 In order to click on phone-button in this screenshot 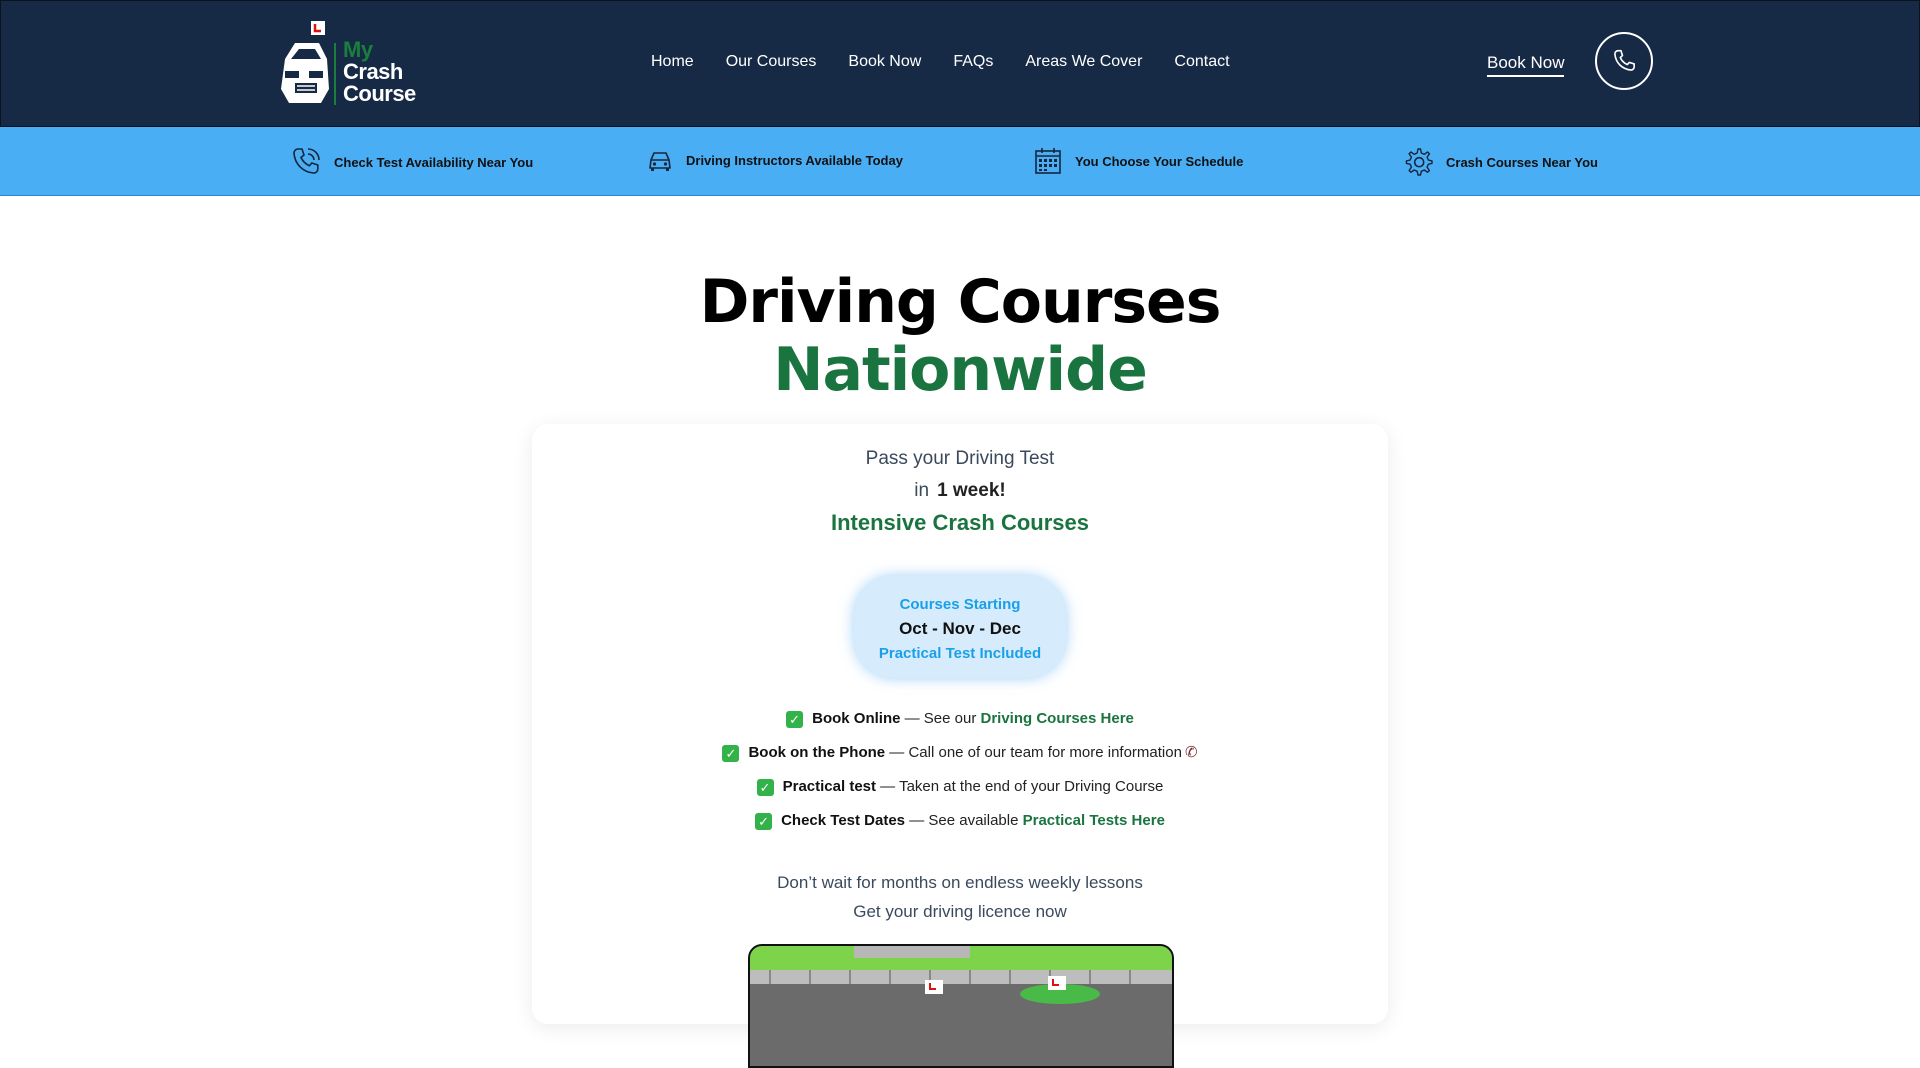, I will do `click(1624, 61)`.